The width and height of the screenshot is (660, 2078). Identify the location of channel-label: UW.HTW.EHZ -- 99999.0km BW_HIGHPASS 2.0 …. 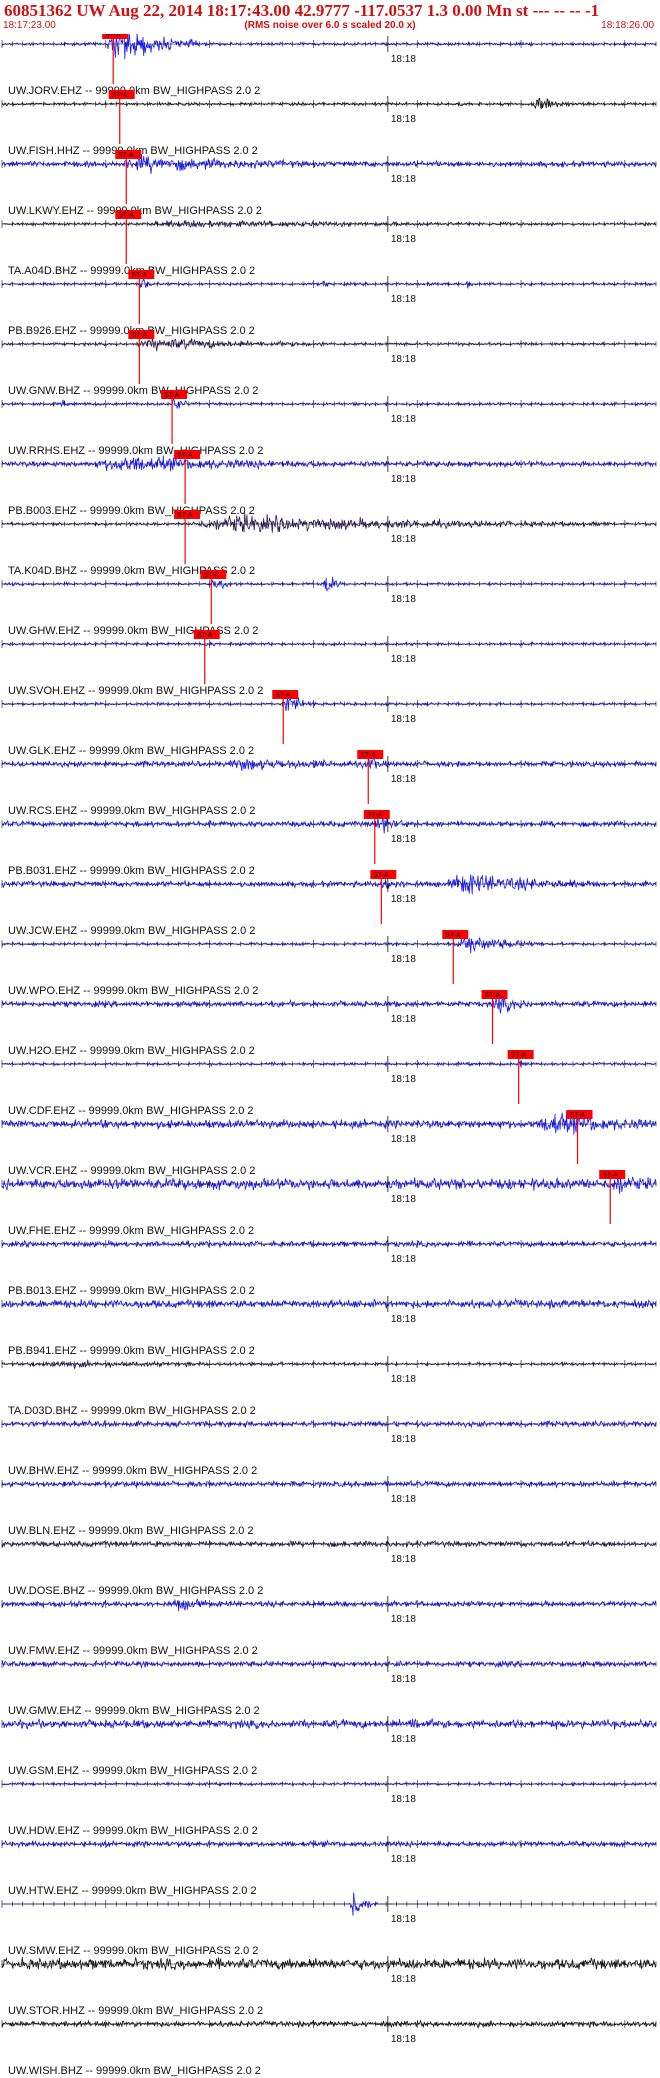
(132, 1891).